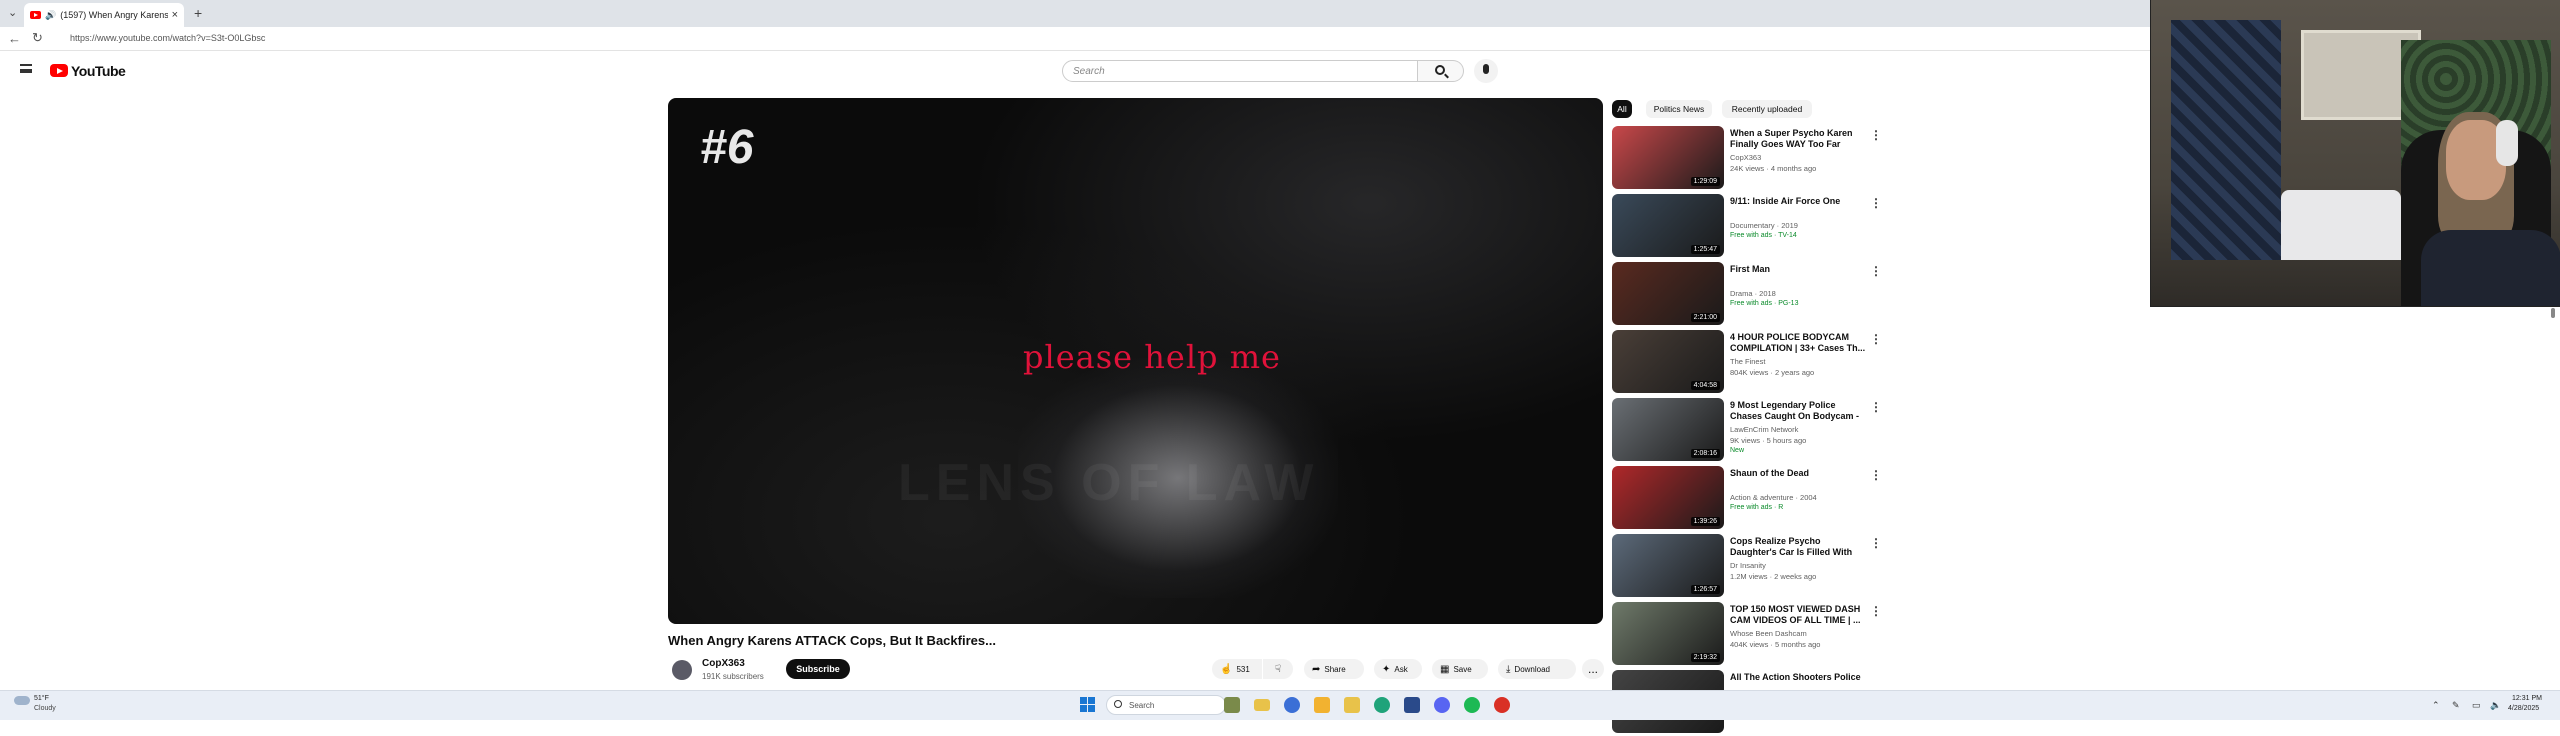 This screenshot has width=2560, height=736. Describe the element at coordinates (12, 12) in the screenshot. I see `tab-list-chevron-icon: ⌄` at that location.